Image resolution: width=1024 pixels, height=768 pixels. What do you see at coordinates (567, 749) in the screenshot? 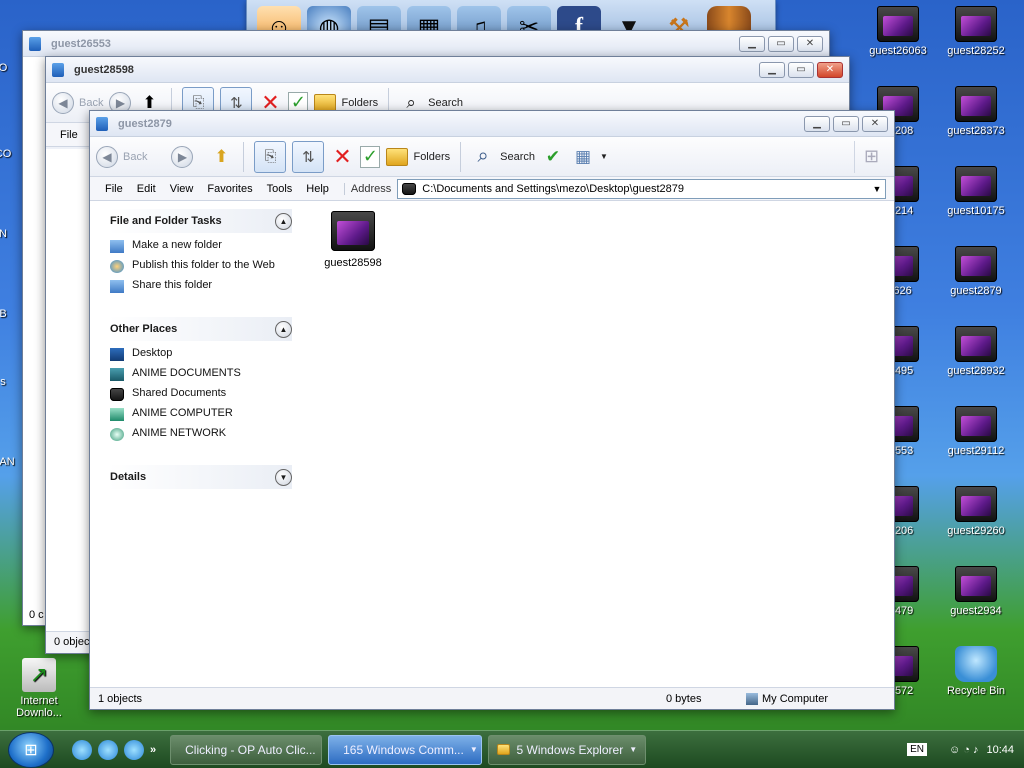
I see `task-button: 5 Windows Explorer ▼` at bounding box center [567, 749].